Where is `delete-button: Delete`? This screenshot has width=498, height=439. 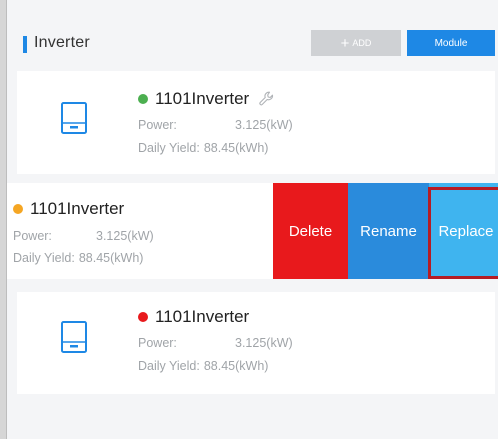
delete-button: Delete is located at coordinates (310, 231).